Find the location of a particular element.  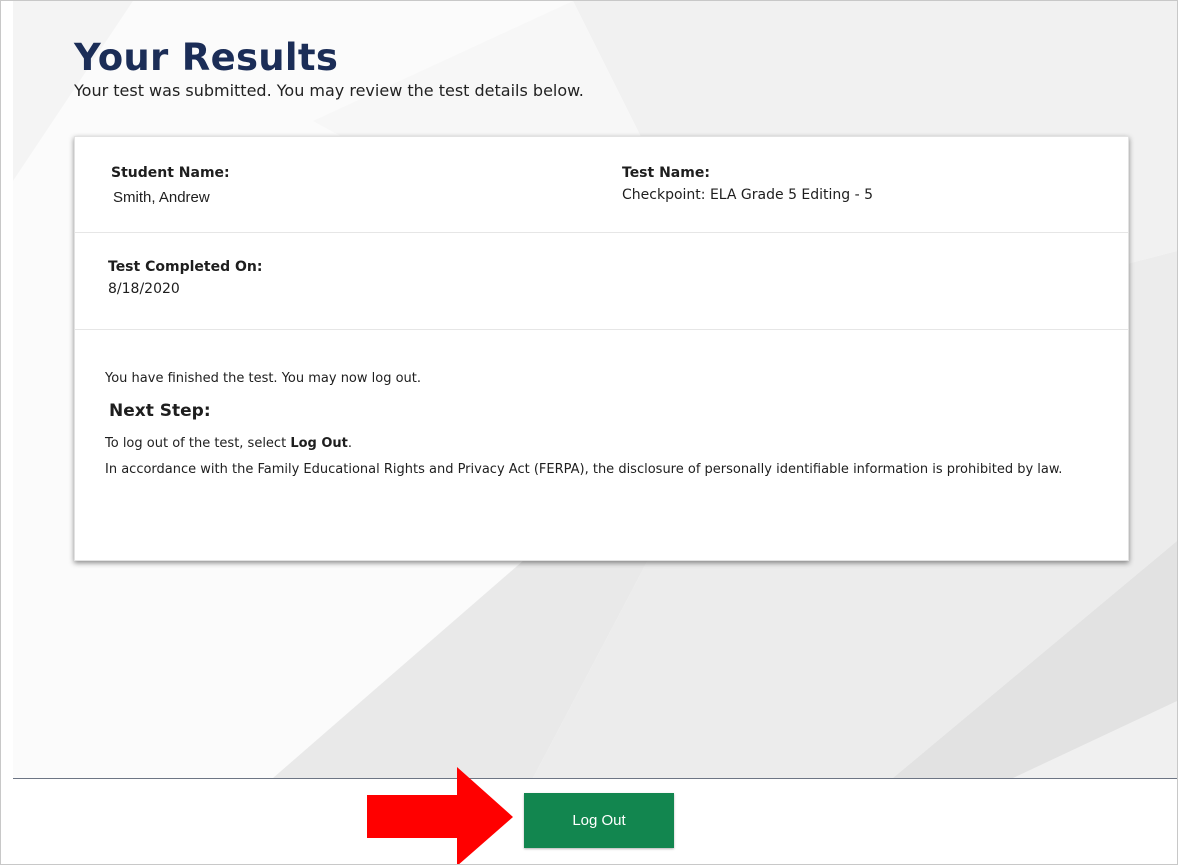

student-name-label: Student Name: is located at coordinates (170, 173).